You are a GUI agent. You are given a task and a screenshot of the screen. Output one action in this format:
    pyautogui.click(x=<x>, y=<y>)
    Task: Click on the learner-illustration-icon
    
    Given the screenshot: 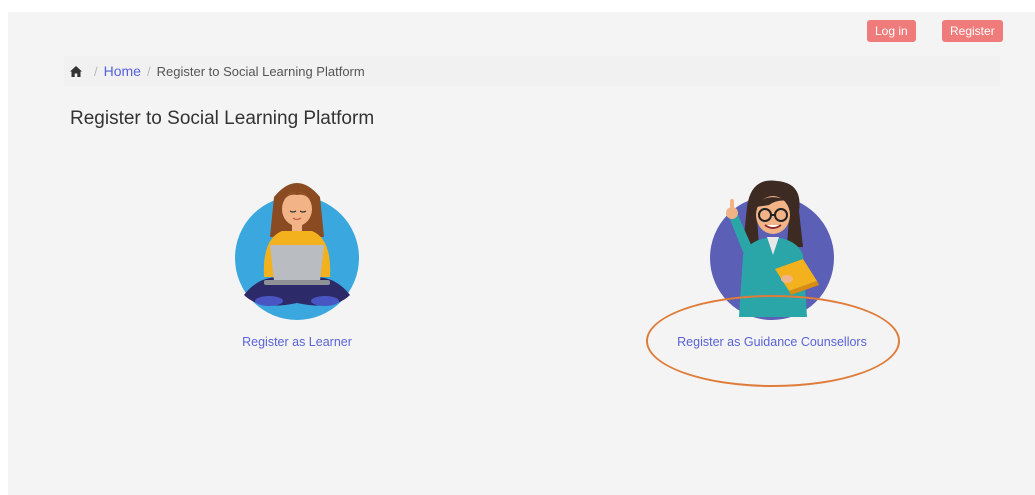 What is the action you would take?
    pyautogui.click(x=297, y=250)
    